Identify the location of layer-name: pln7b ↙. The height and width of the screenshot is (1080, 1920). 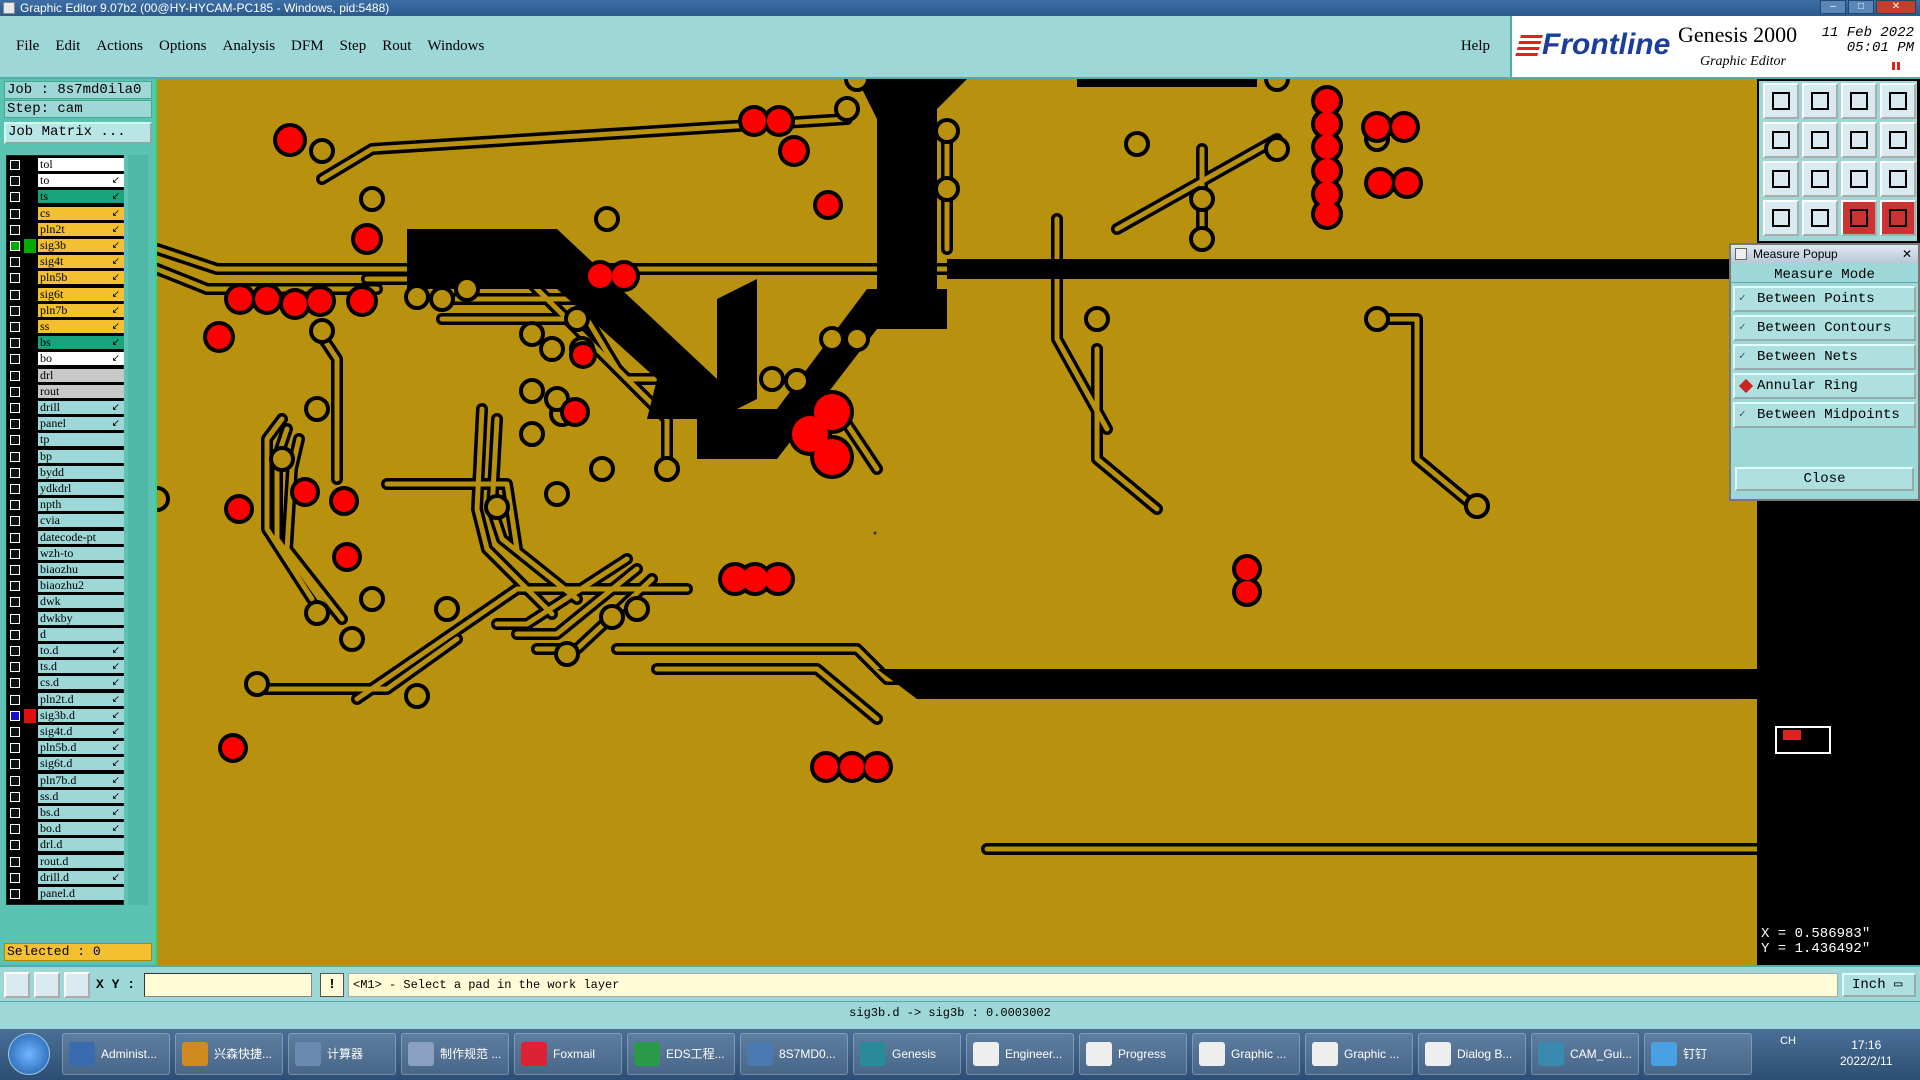
(81, 310).